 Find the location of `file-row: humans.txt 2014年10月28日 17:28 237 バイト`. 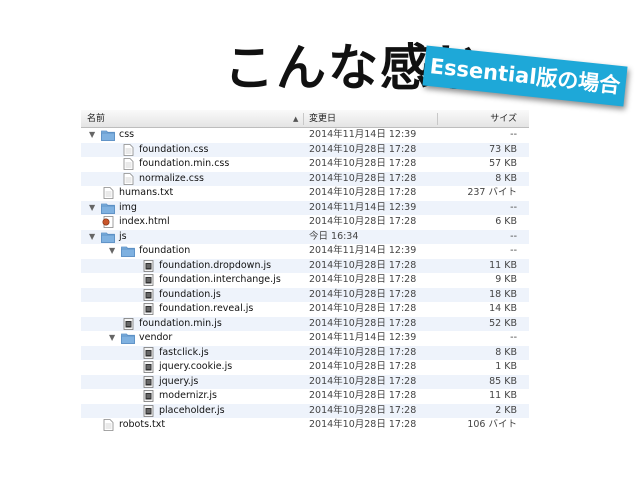

file-row: humans.txt 2014年10月28日 17:28 237 バイト is located at coordinates (305, 193).